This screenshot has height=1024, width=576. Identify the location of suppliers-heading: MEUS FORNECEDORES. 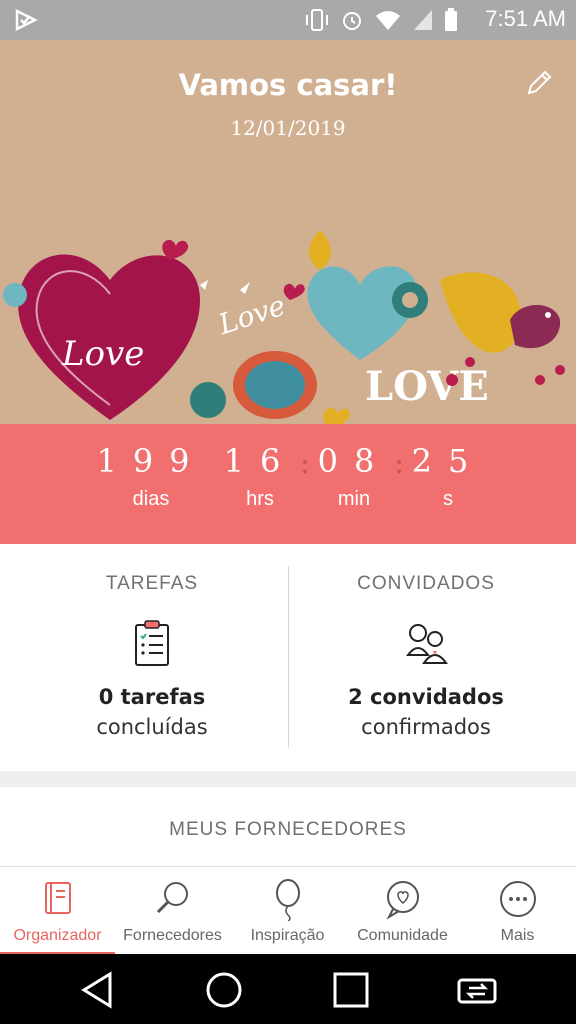
(288, 829).